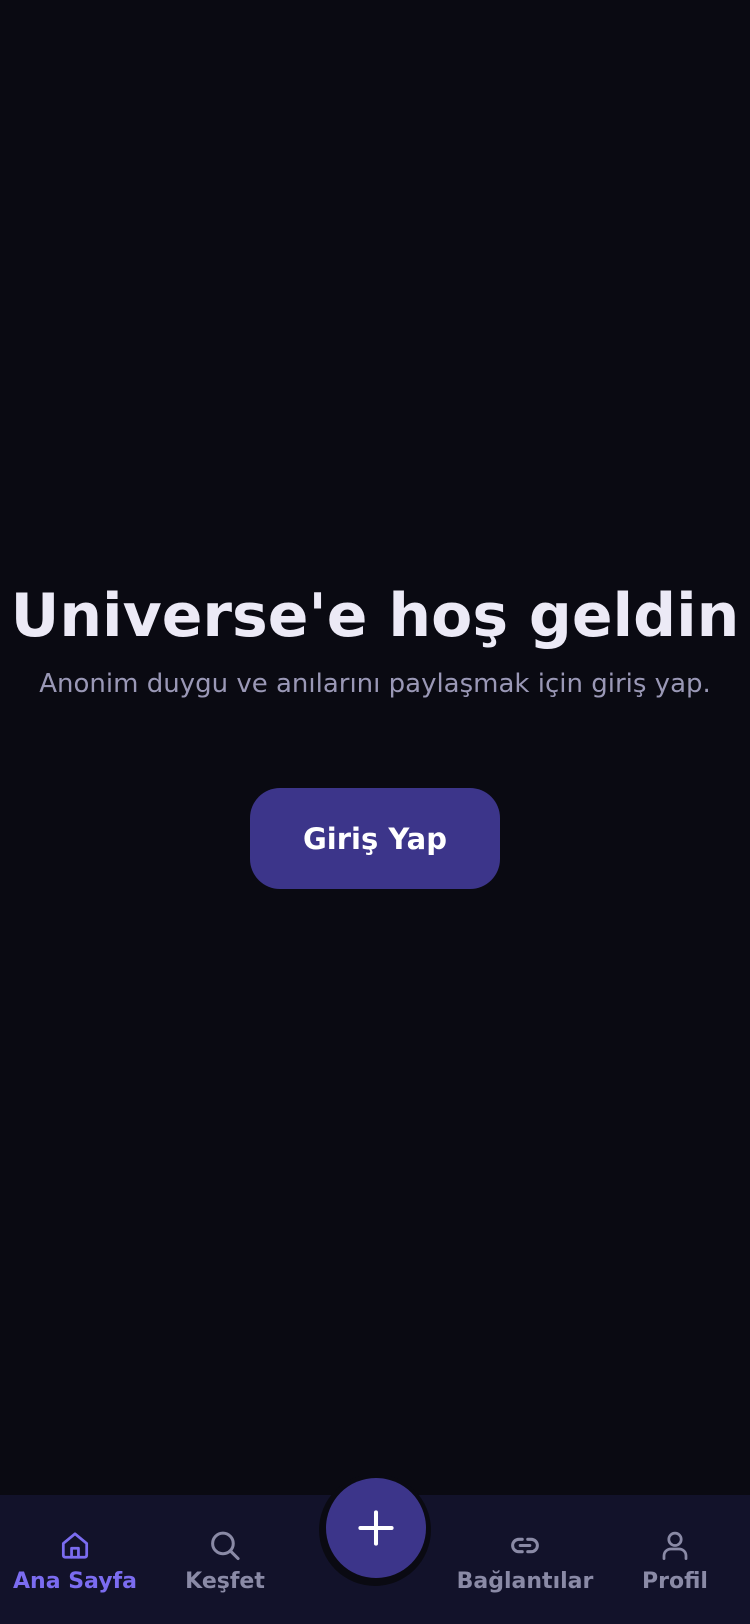  What do you see at coordinates (675, 1581) in the screenshot?
I see `tab-profile-label: Profil` at bounding box center [675, 1581].